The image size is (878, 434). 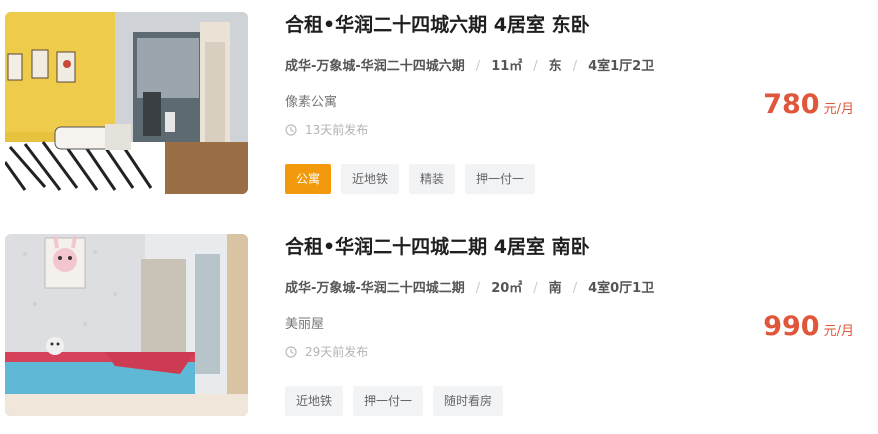 I want to click on listing-title: 合租•华润二十四城六期 4居室 东卧, so click(x=437, y=25).